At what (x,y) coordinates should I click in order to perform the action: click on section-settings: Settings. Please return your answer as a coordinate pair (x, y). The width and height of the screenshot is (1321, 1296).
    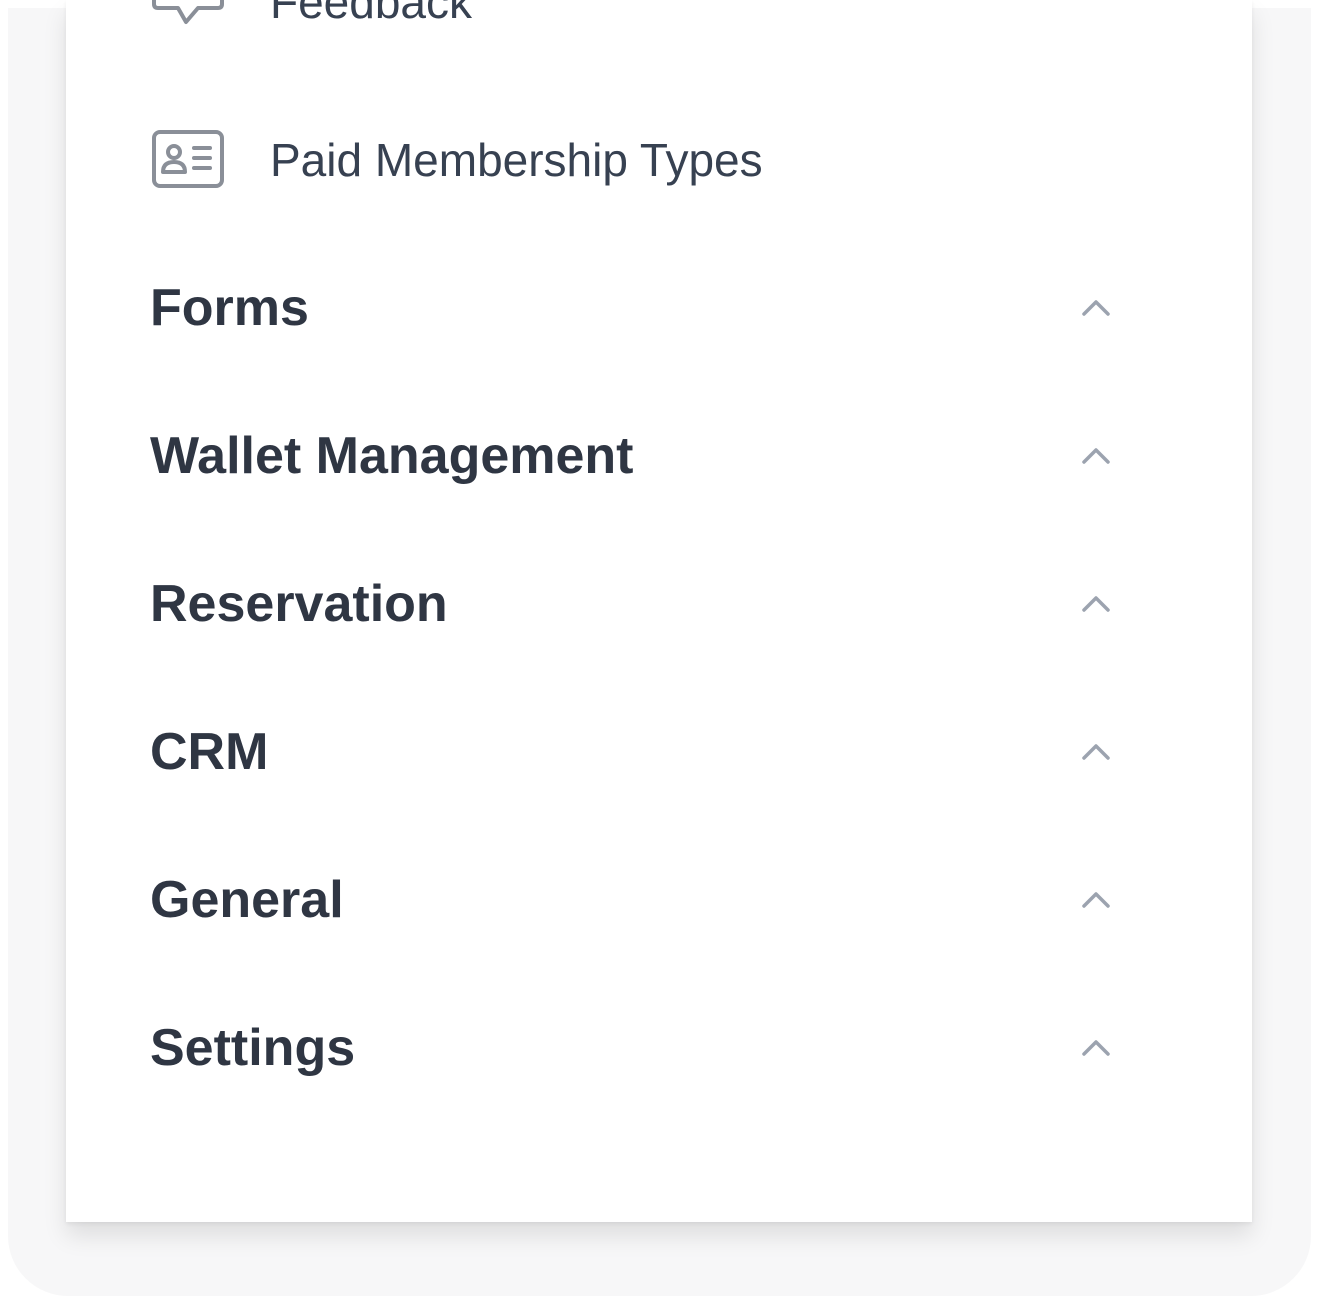
    Looking at the image, I should click on (632, 1048).